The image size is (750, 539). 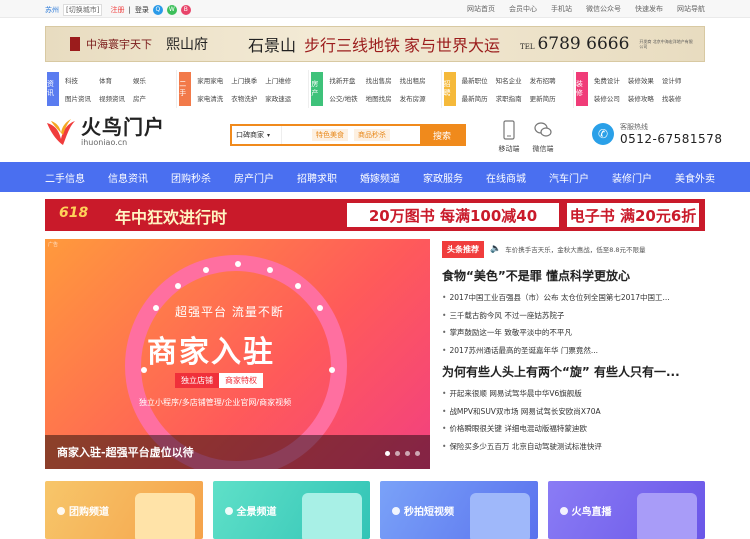 What do you see at coordinates (197, 380) in the screenshot?
I see `independent-store-button: 独立店铺` at bounding box center [197, 380].